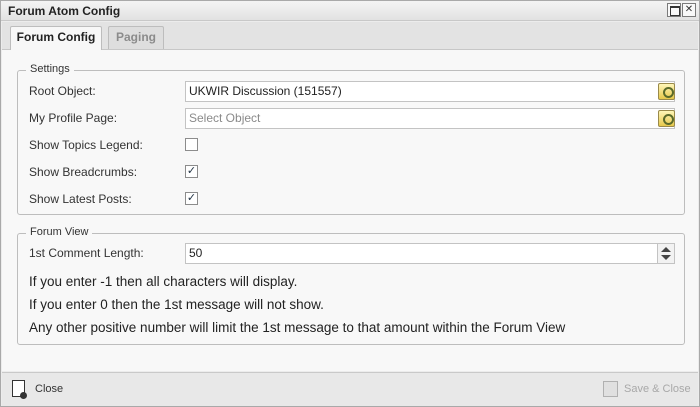  Describe the element at coordinates (265, 91) in the screenshot. I see `root-object-value: UKWIR Discussion (151557)` at that location.